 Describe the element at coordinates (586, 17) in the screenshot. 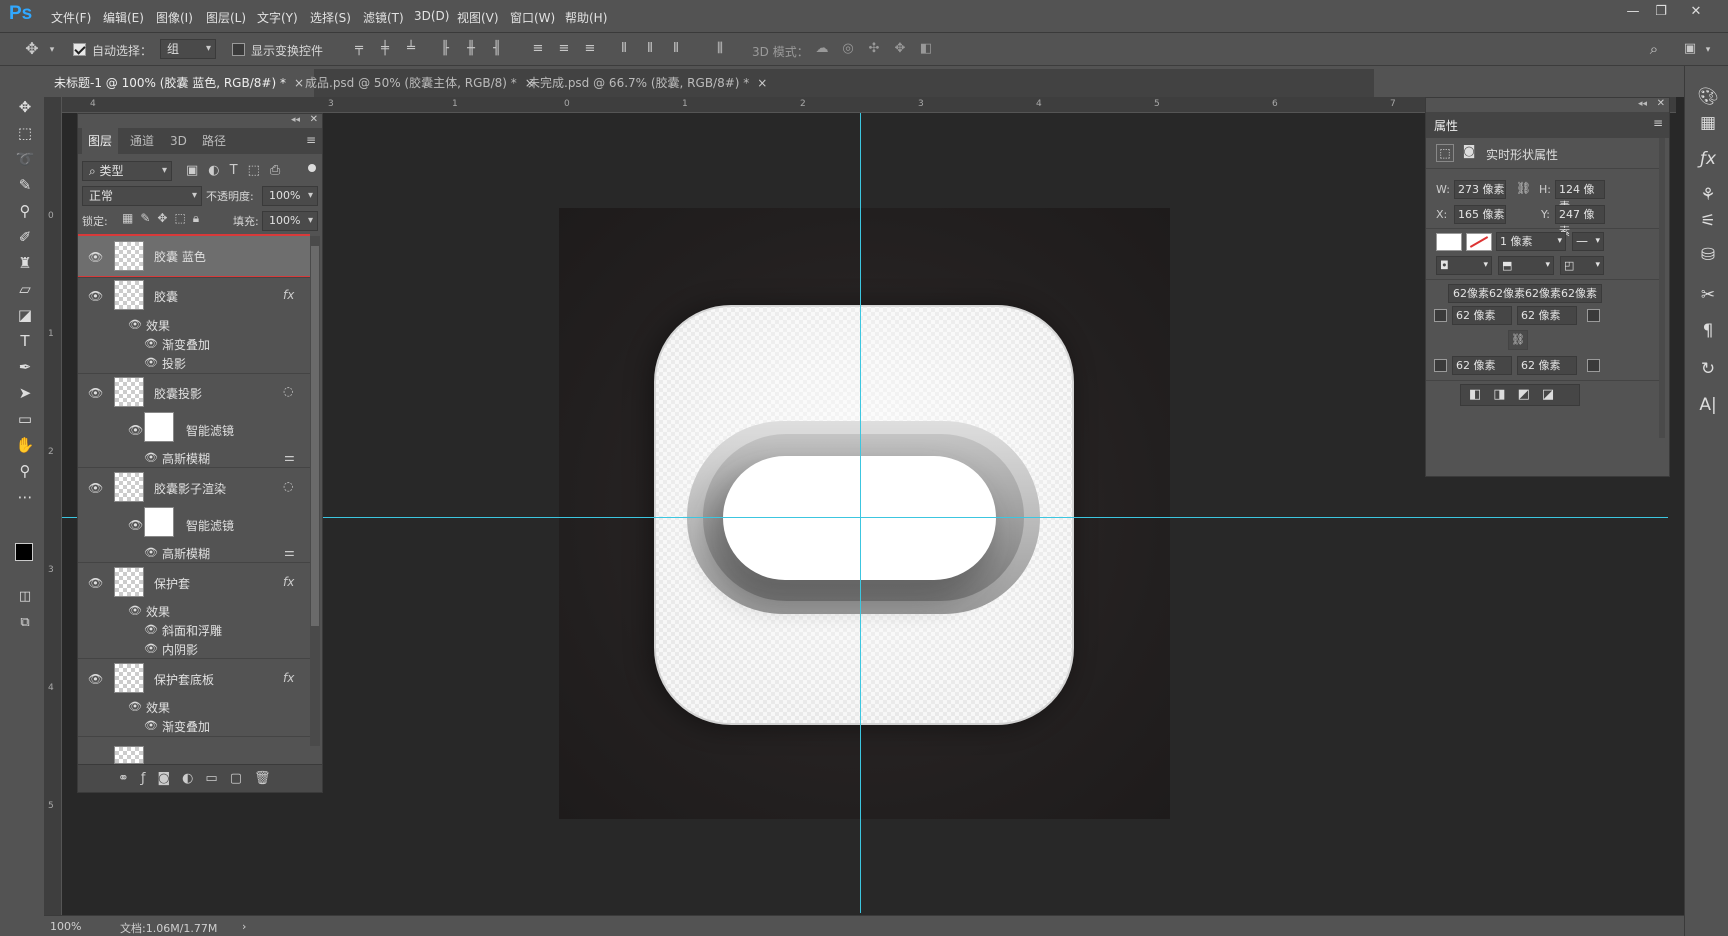

I see `menu-help: 帮助(H)` at that location.